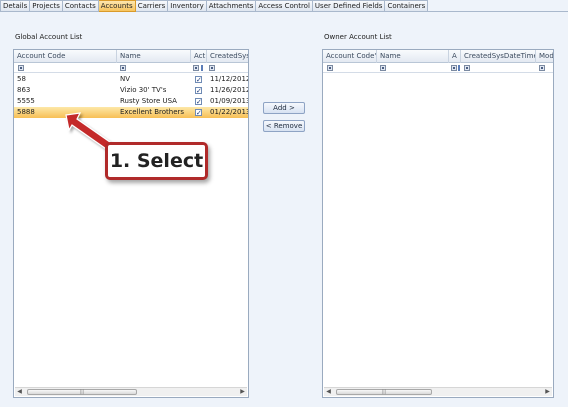 The image size is (568, 407). Describe the element at coordinates (152, 6) in the screenshot. I see `tab-carriers: Carriers` at that location.